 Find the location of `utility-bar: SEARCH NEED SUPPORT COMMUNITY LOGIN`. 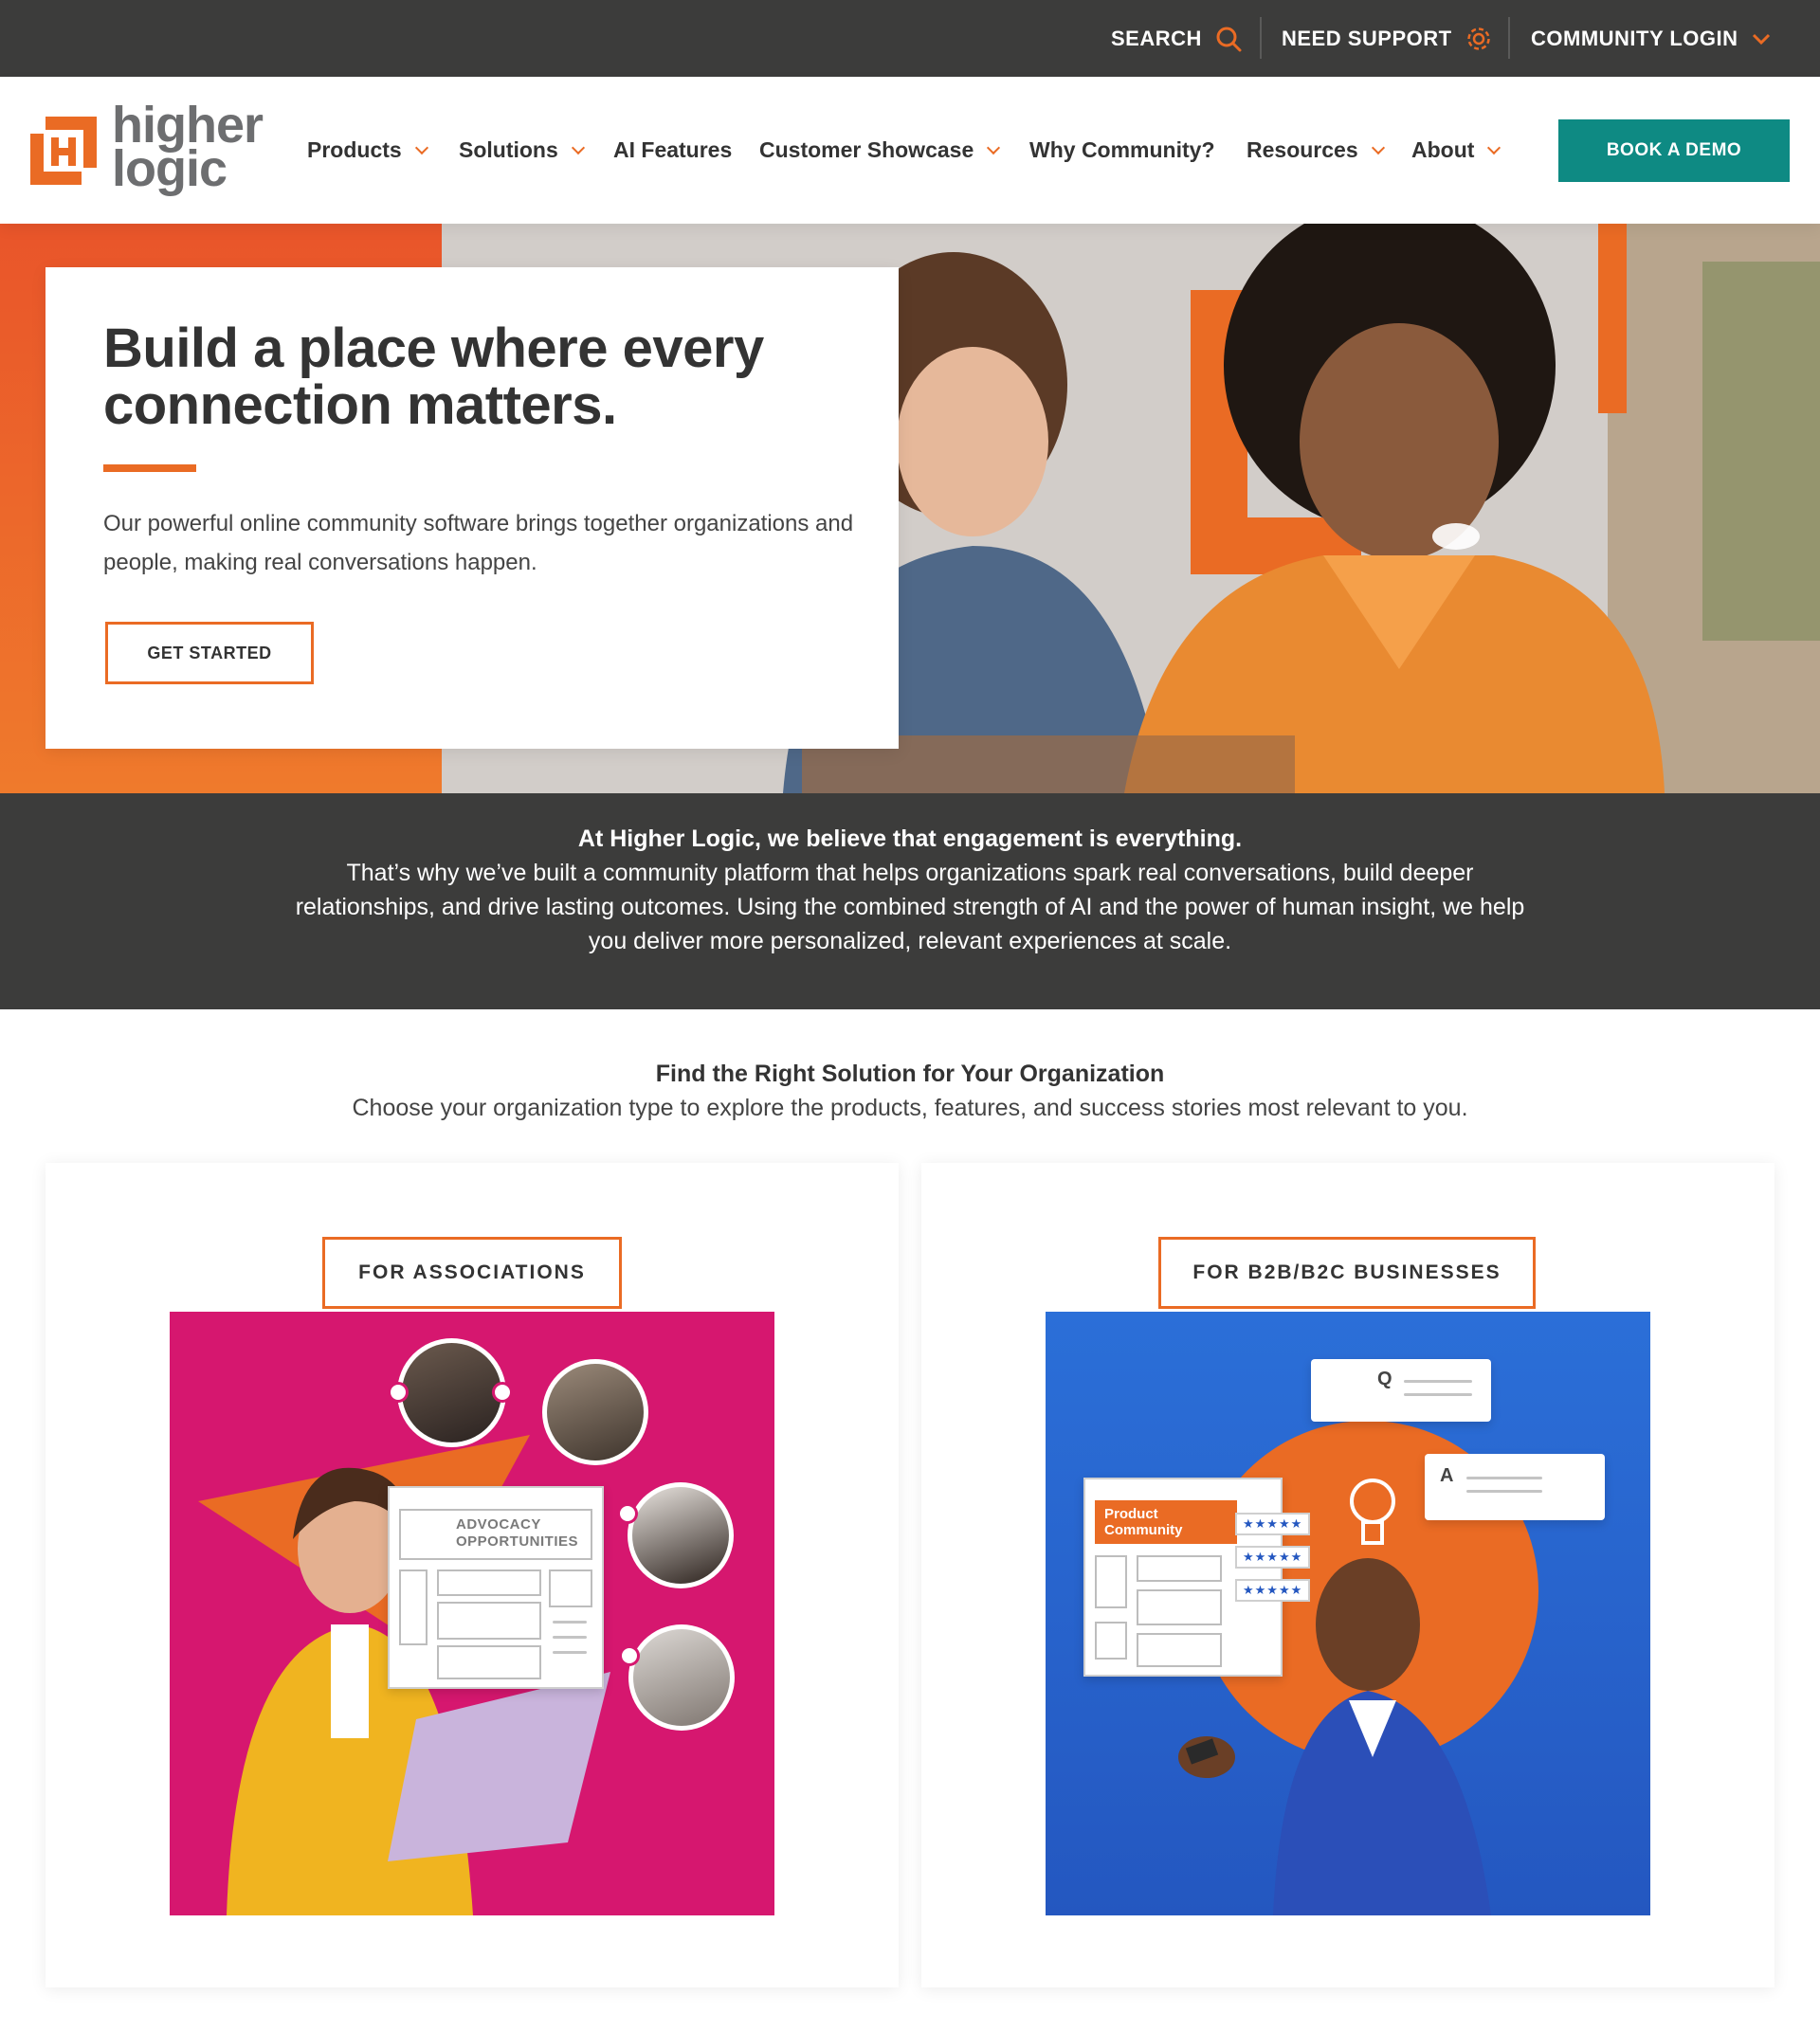

utility-bar: SEARCH NEED SUPPORT COMMUNITY LOGIN is located at coordinates (910, 38).